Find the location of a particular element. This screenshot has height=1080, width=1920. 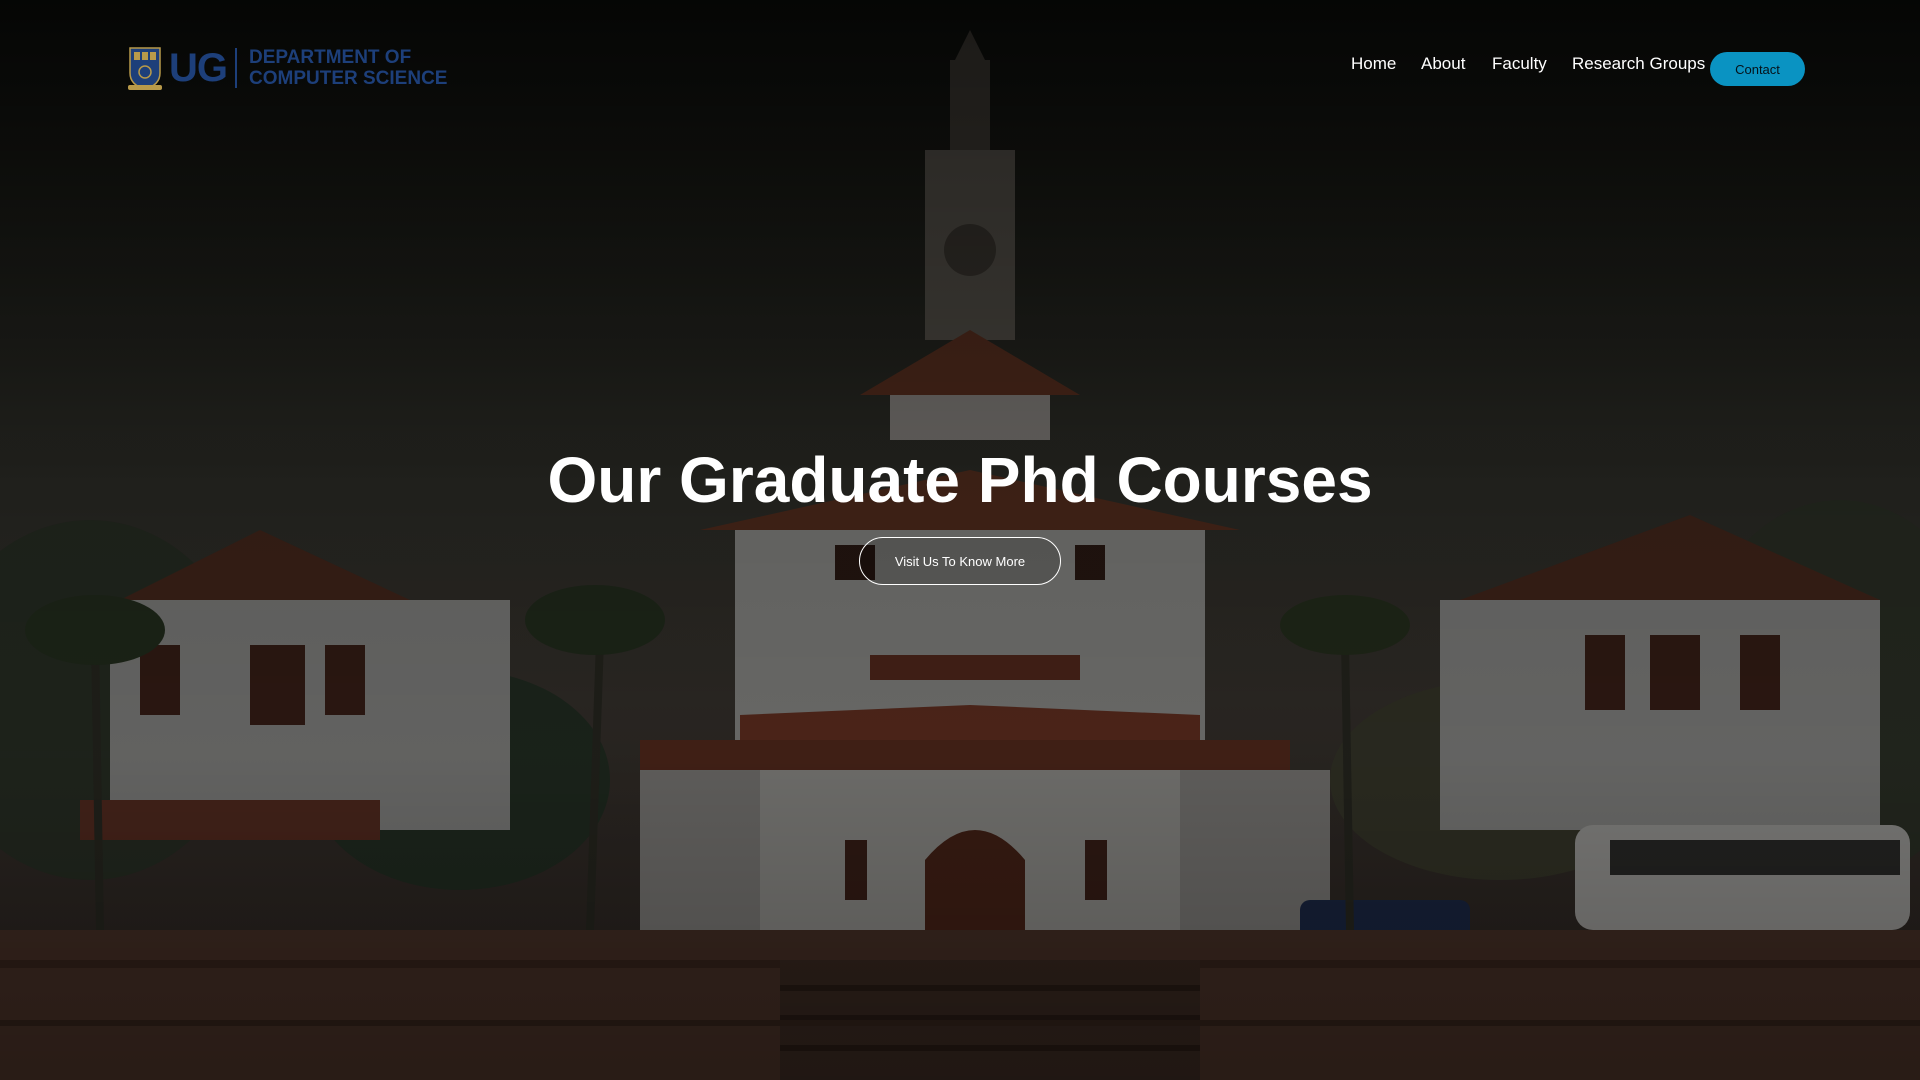

hero-title: Our Graduate Phd Courses is located at coordinates (960, 480).